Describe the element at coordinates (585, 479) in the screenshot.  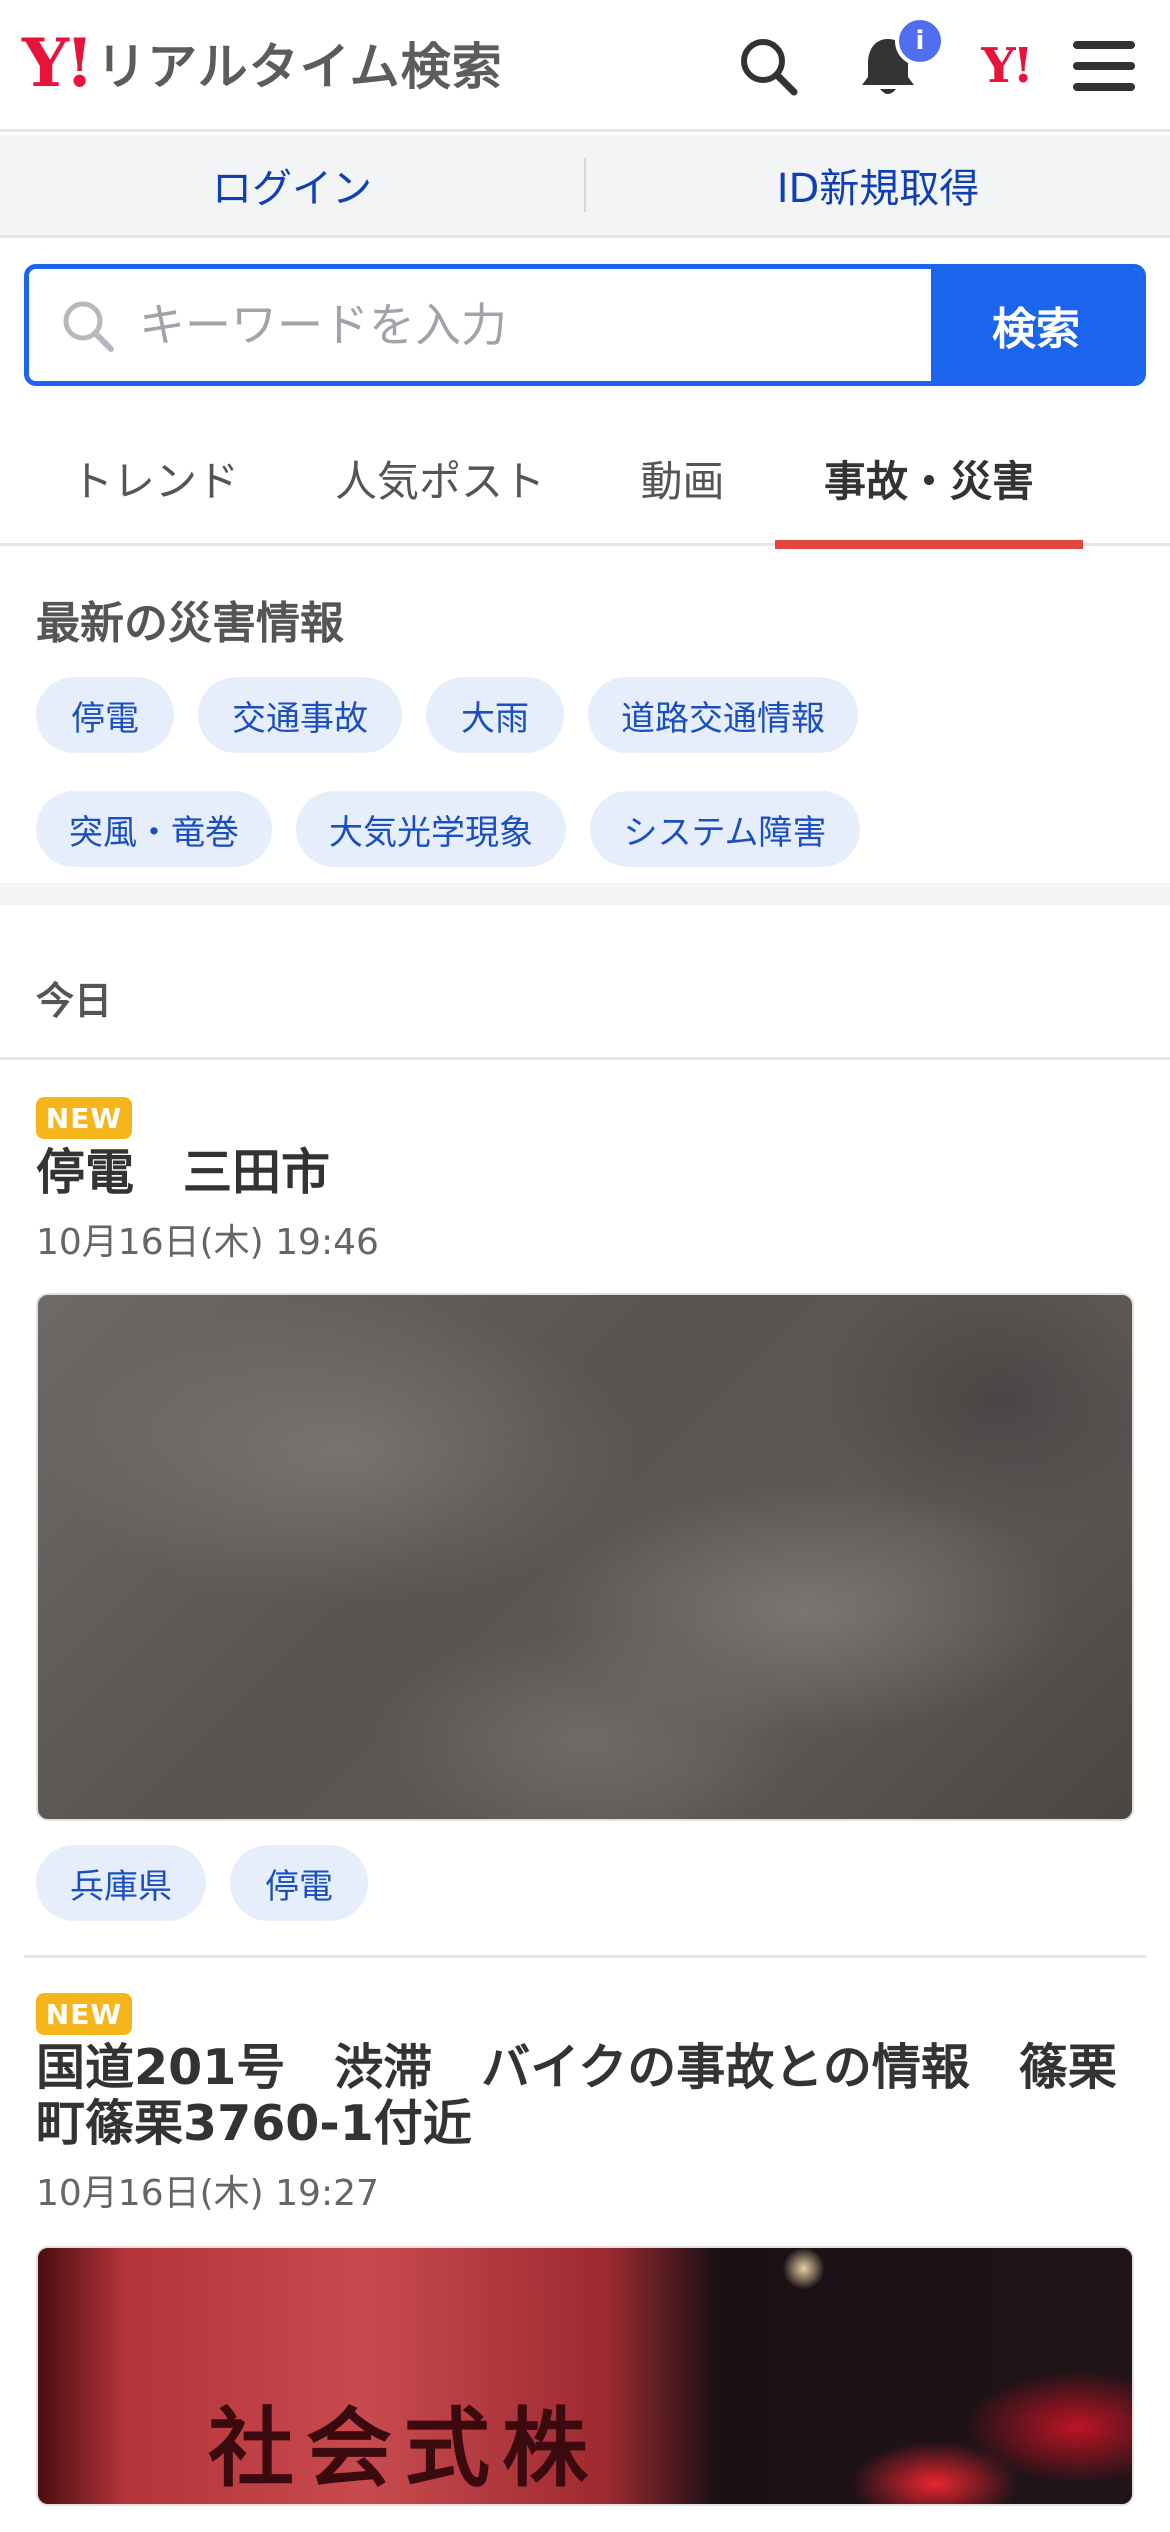
I see `category-tabs: トレンド 人気ポスト 動画 事故・災害` at that location.